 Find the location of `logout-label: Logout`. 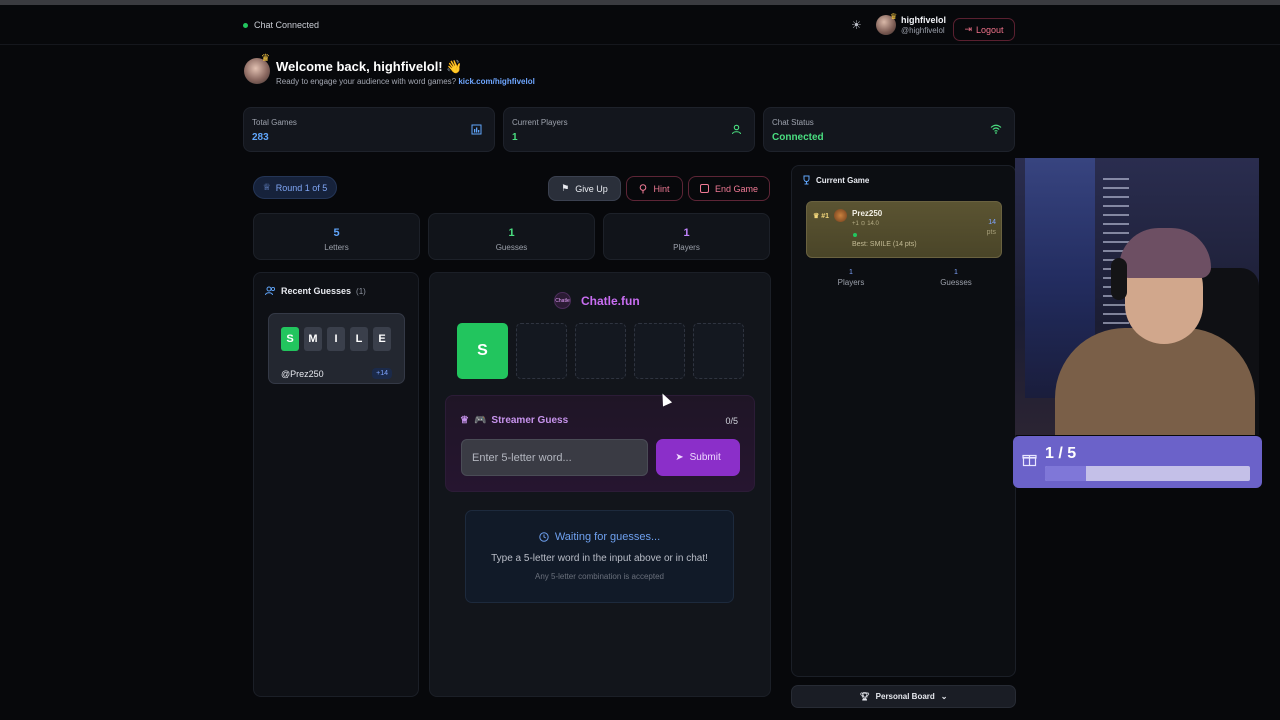

logout-label: Logout is located at coordinates (990, 29).